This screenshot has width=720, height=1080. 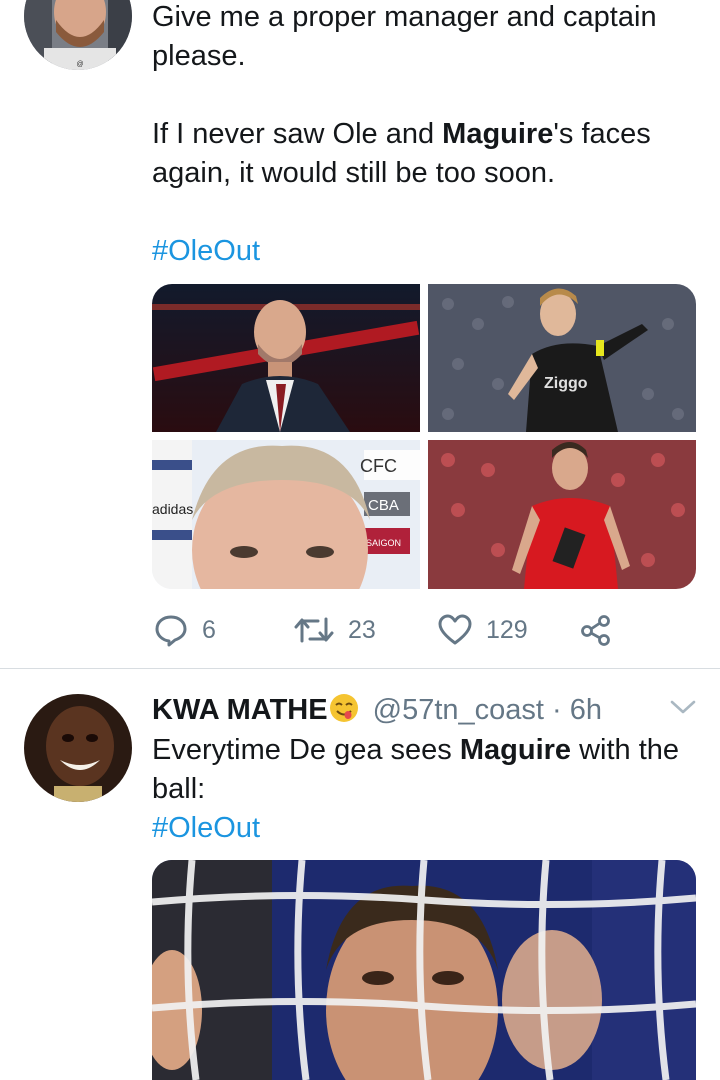 I want to click on sponsor-adidas: adidas, so click(x=172, y=509).